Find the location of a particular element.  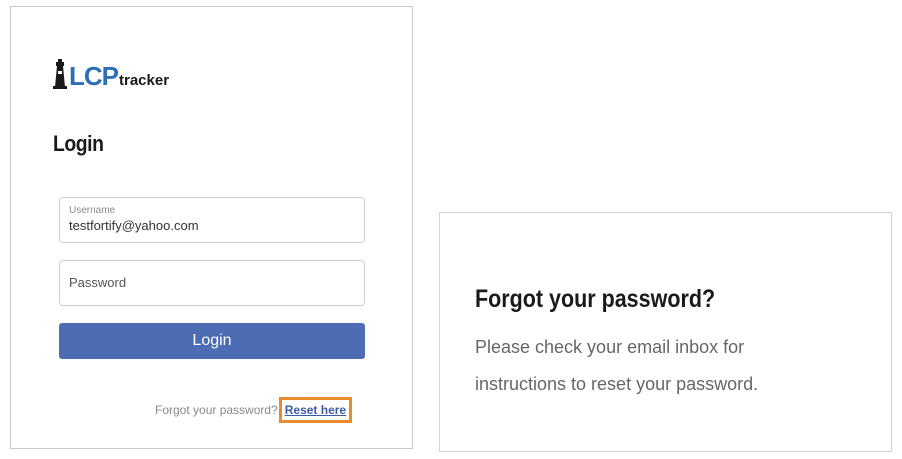

password-field: Password is located at coordinates (212, 283).